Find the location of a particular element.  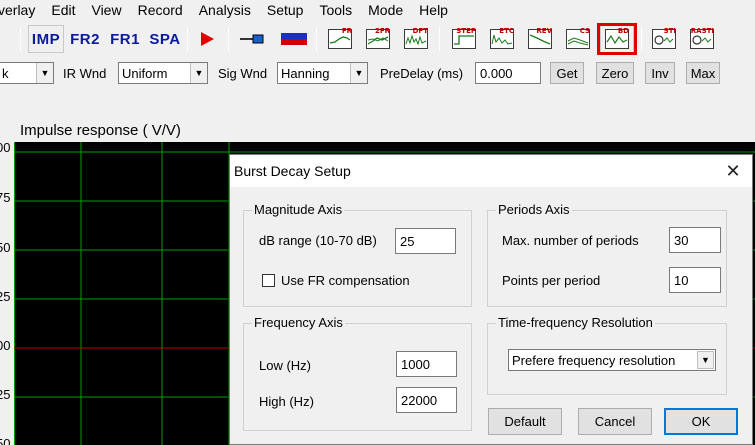

imp-mode-button: IMP is located at coordinates (46, 39).